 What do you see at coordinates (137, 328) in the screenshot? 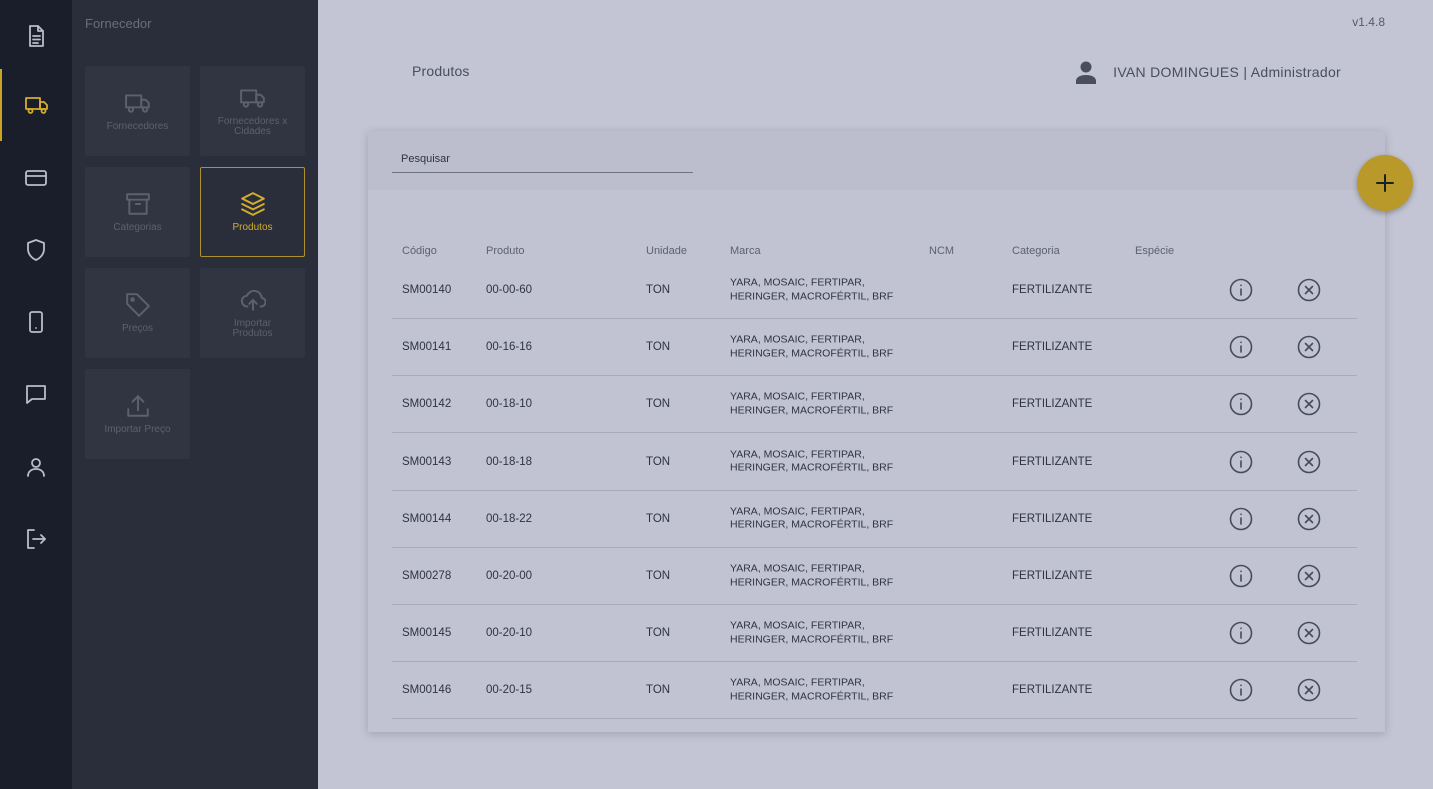
I see `tile-label: Preços` at bounding box center [137, 328].